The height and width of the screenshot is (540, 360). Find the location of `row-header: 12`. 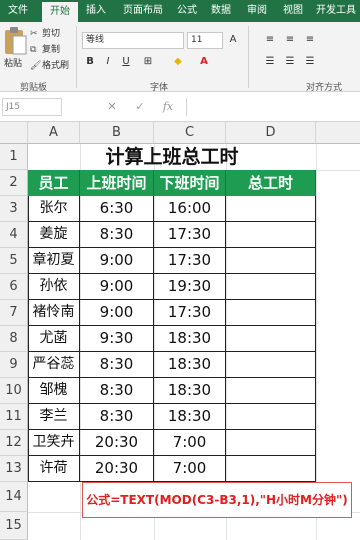

row-header: 12 is located at coordinates (14, 443).